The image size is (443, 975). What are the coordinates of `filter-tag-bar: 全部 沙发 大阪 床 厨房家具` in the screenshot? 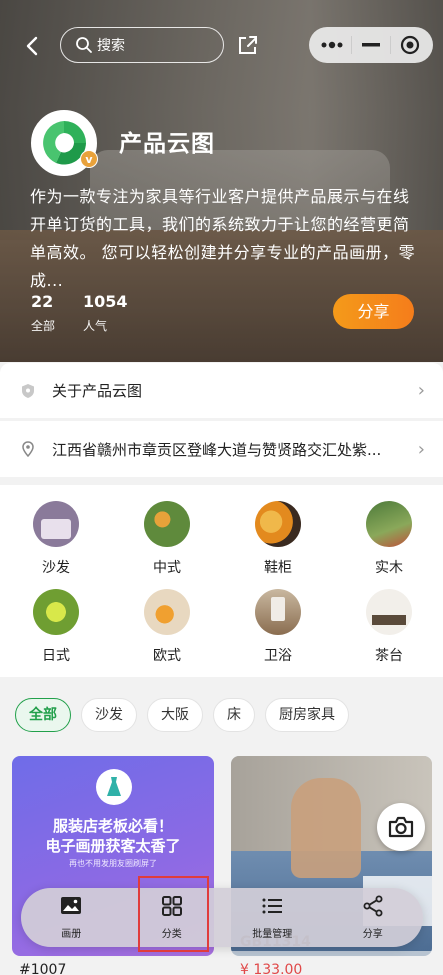 It's located at (221, 715).